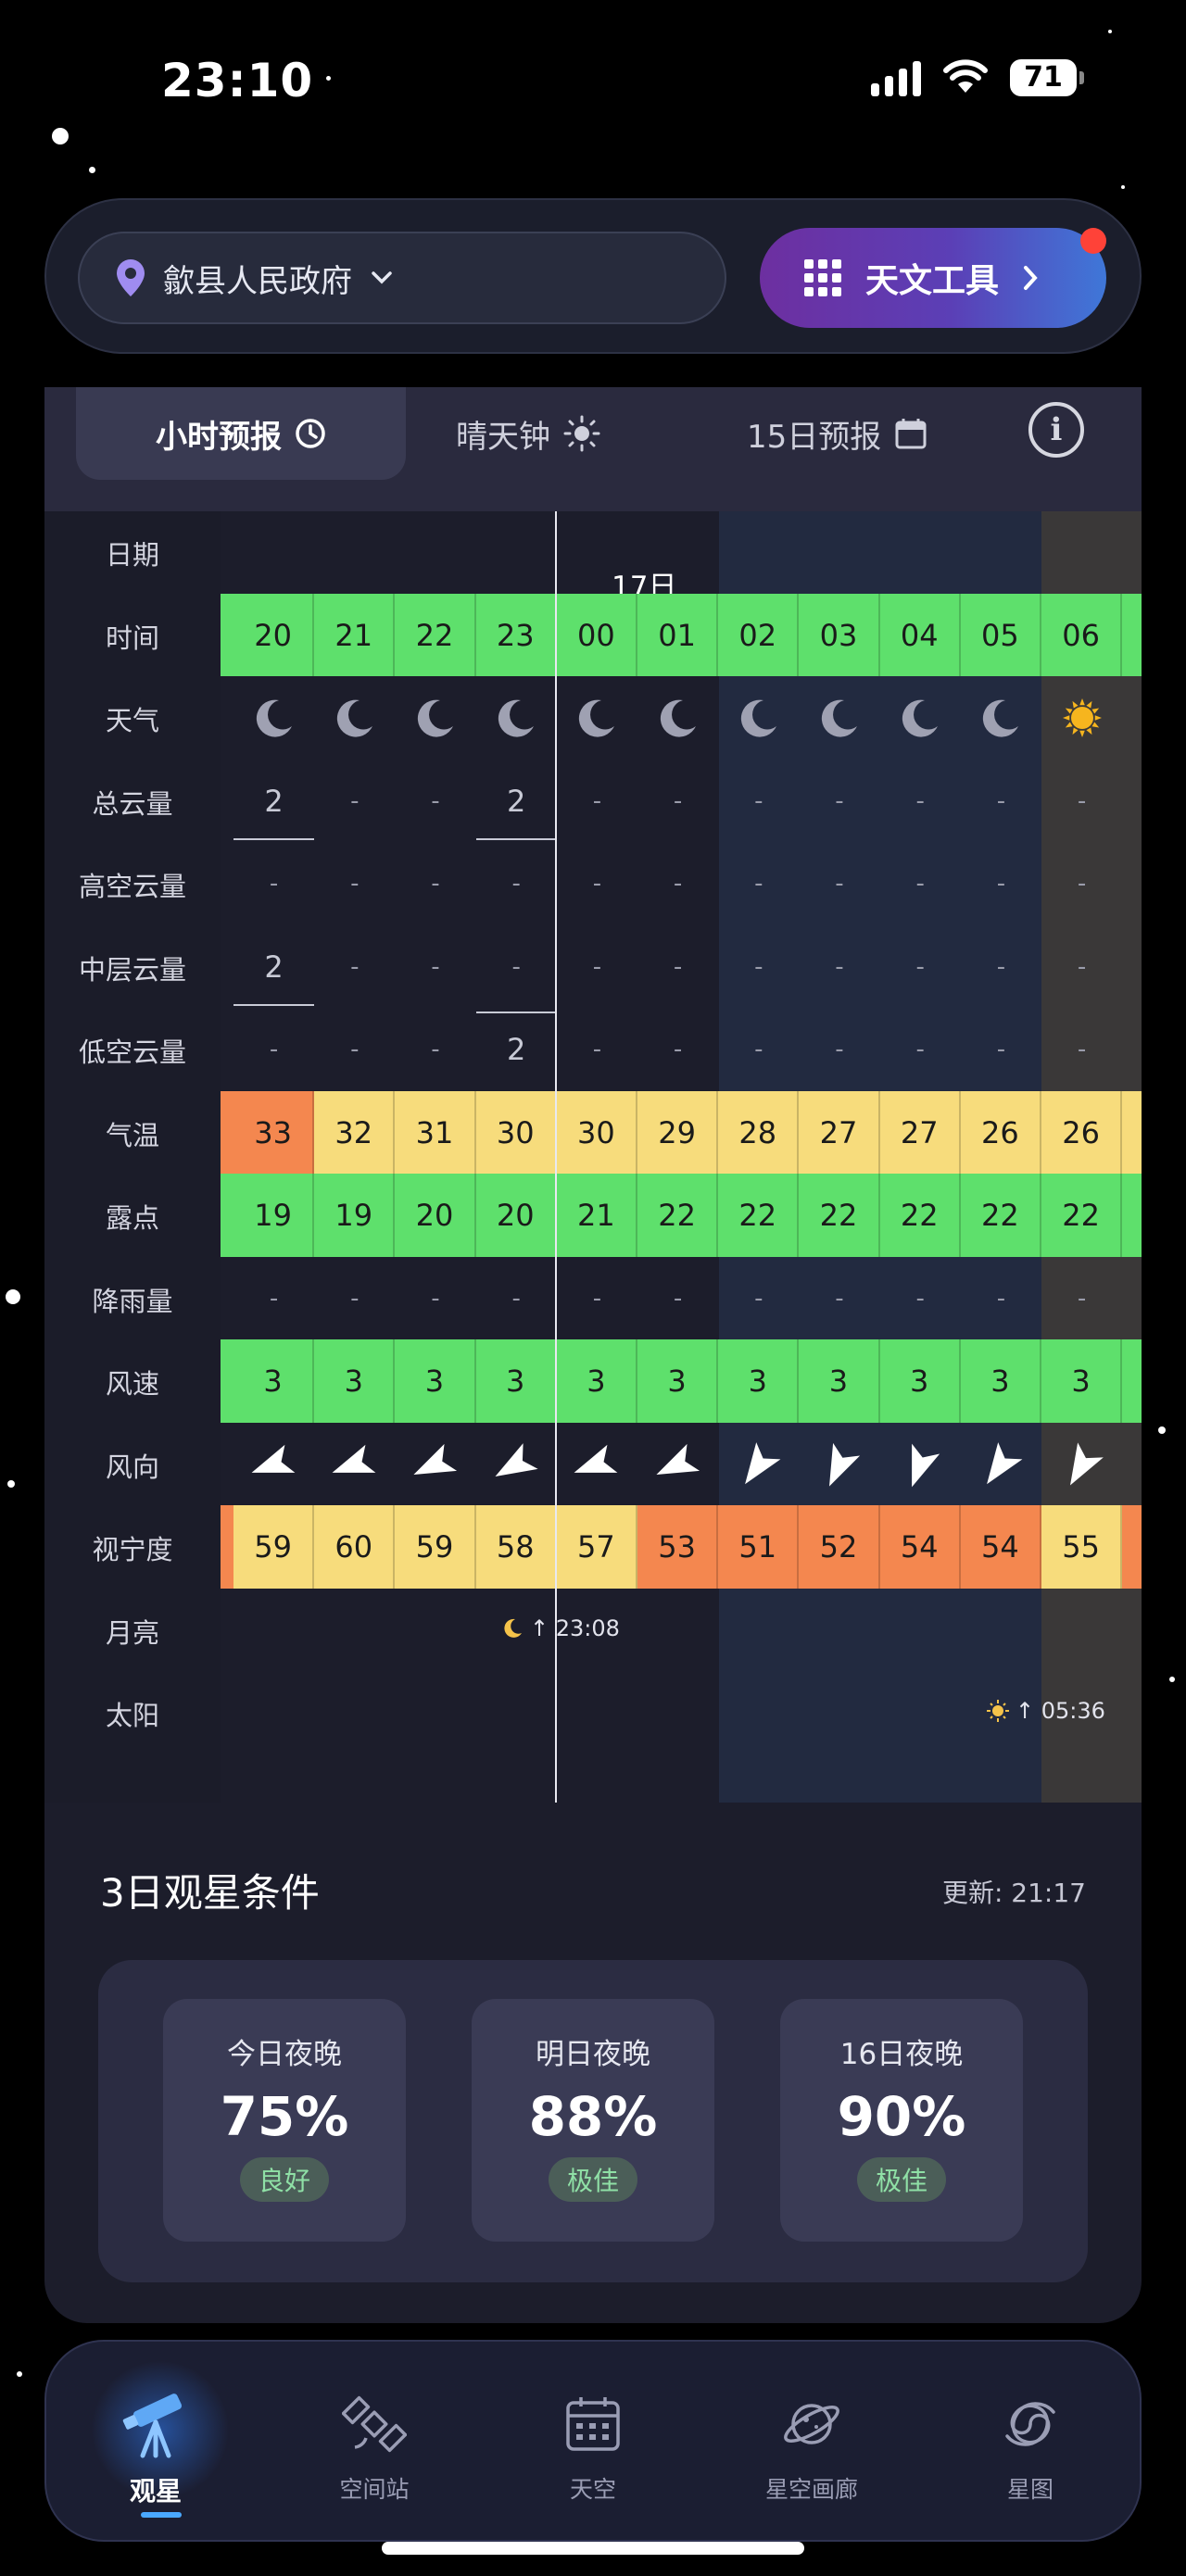 The width and height of the screenshot is (1186, 2576). I want to click on row-label: 日期, so click(132, 555).